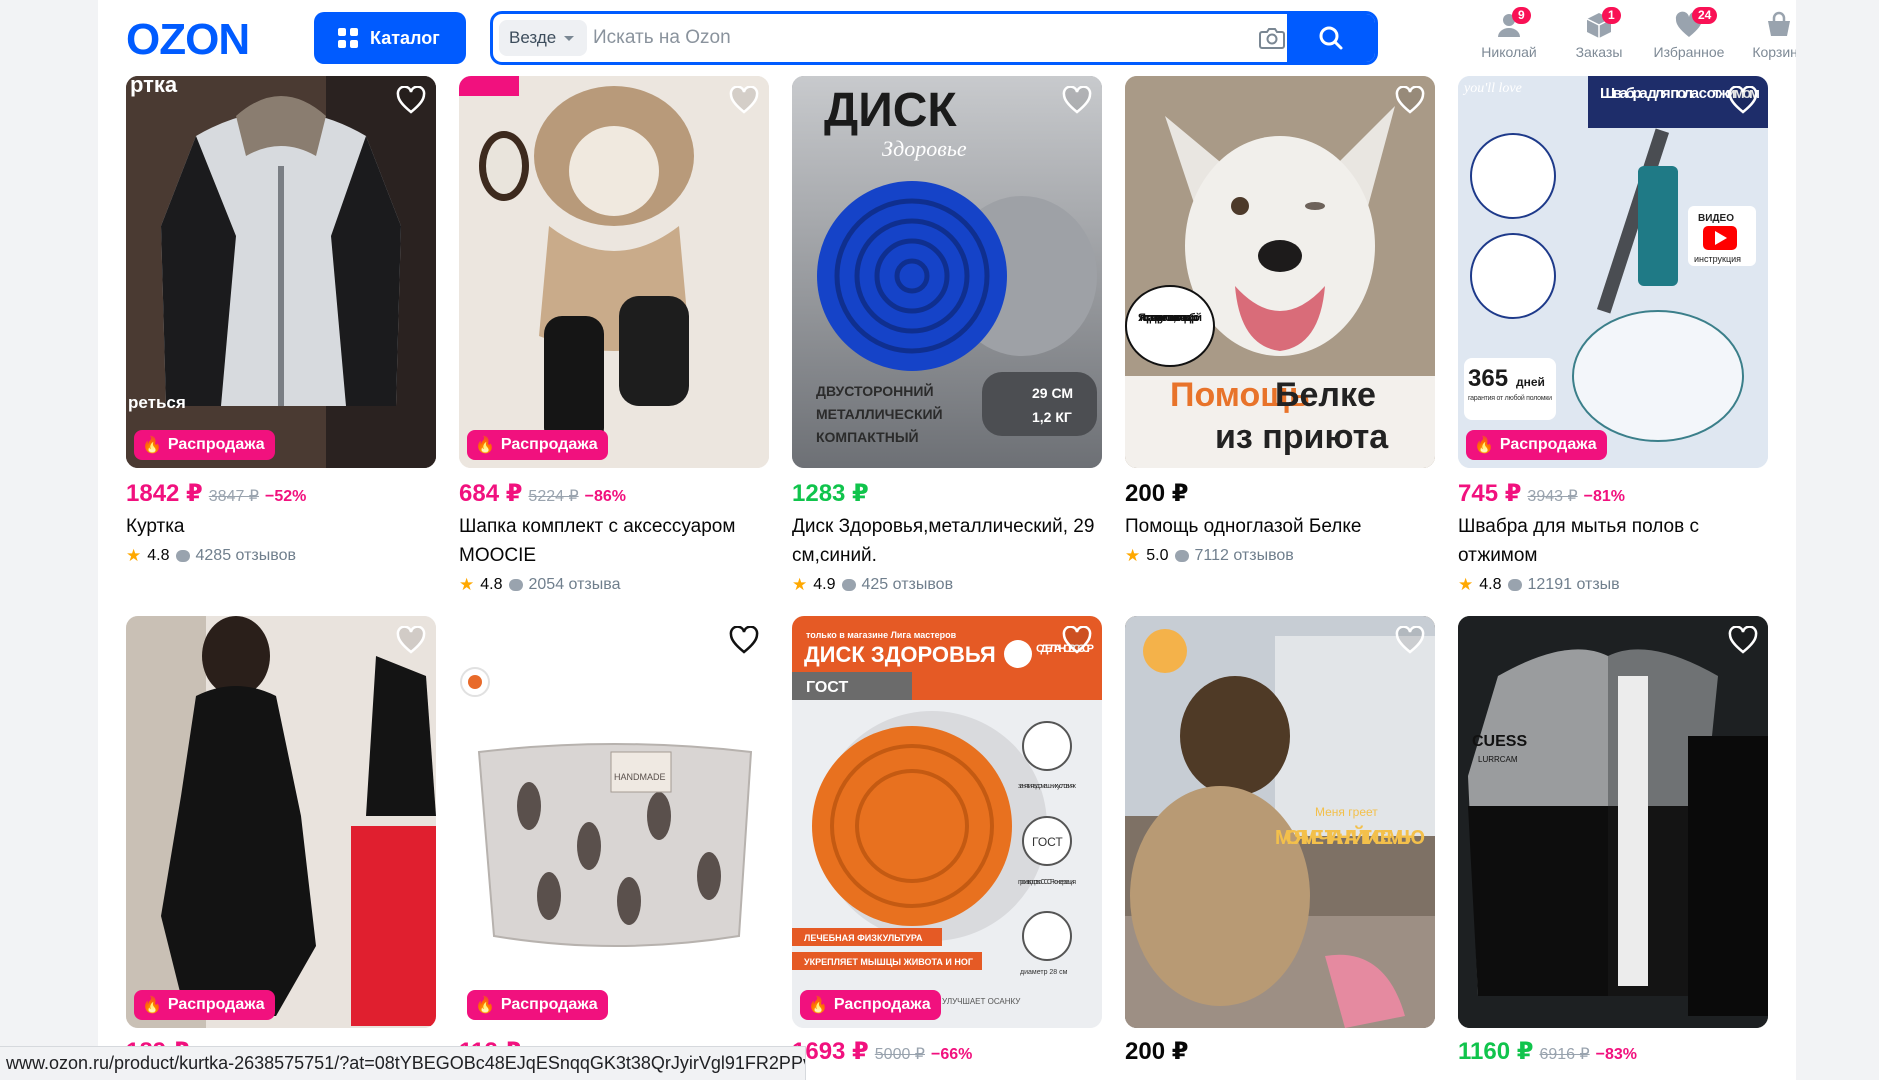 The image size is (1879, 1080). I want to click on search-button, so click(1331, 38).